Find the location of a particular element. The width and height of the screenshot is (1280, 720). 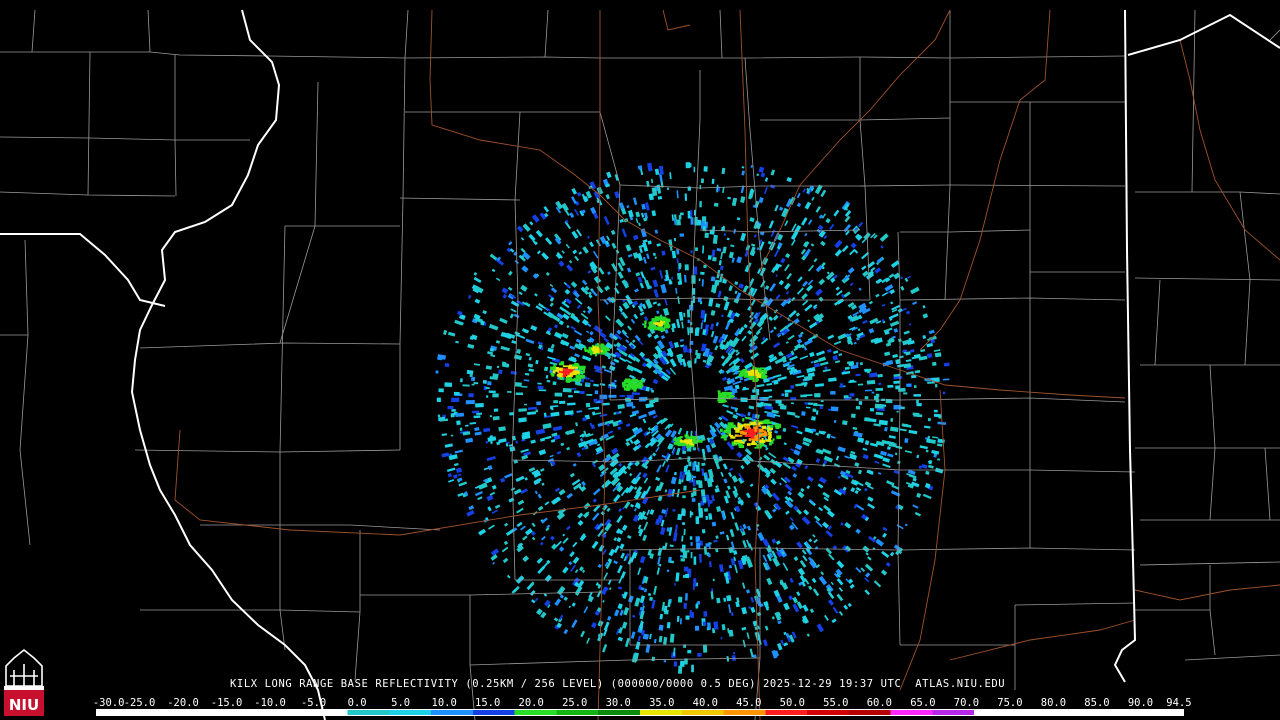

colorbar-label: 15.0 is located at coordinates (488, 703).